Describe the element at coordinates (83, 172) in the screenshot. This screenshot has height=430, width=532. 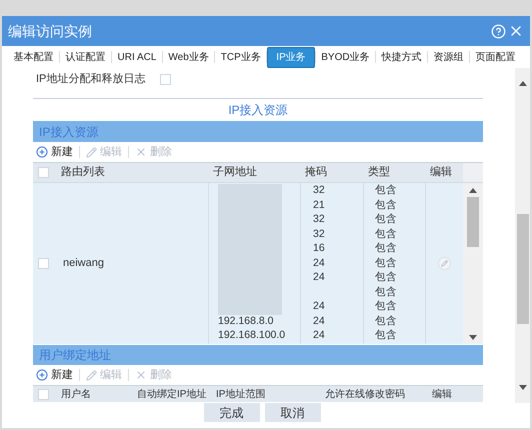
I see `column-header: 路由列表` at that location.